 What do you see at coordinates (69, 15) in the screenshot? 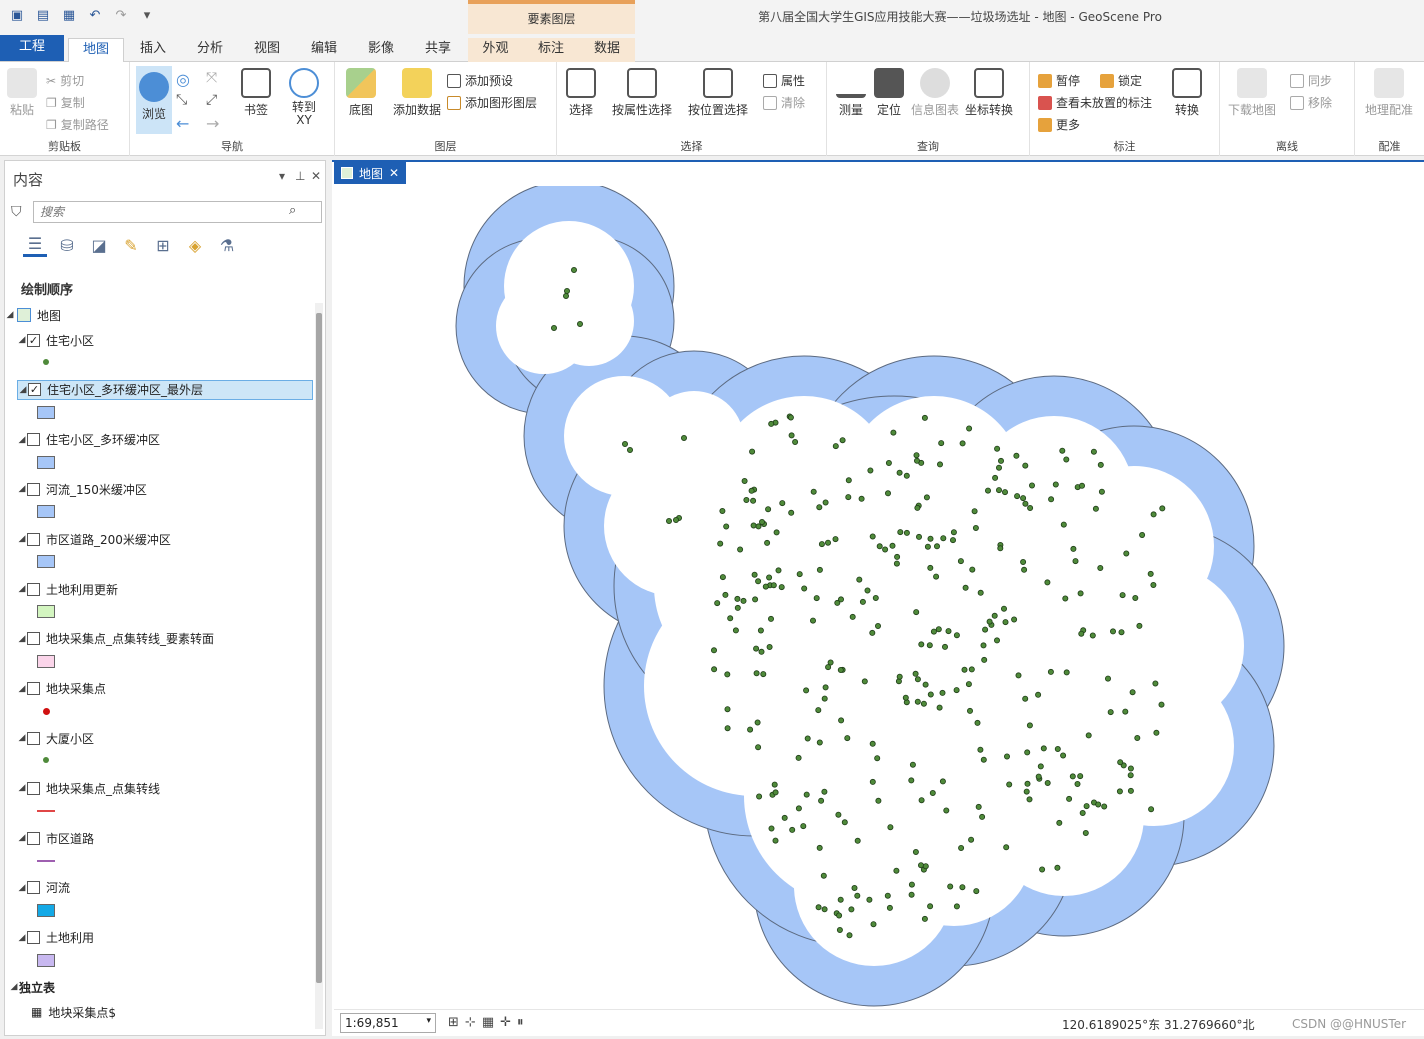
I see `save-icon: ▦` at bounding box center [69, 15].